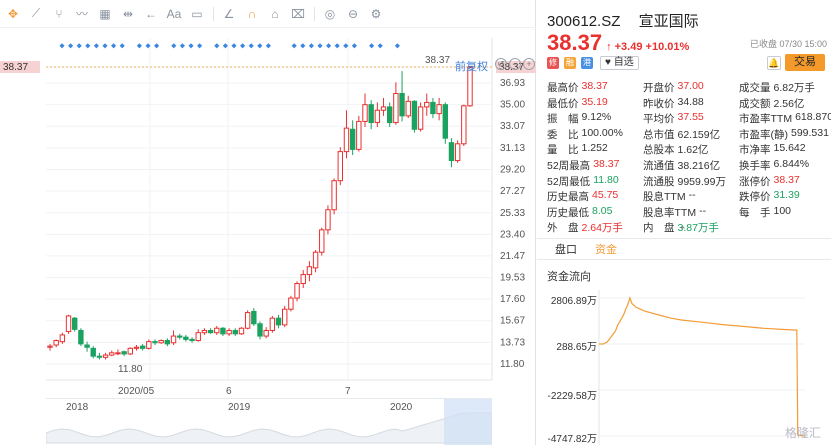 This screenshot has width=831, height=445. What do you see at coordinates (570, 63) in the screenshot?
I see `rong-badge: 融` at bounding box center [570, 63].